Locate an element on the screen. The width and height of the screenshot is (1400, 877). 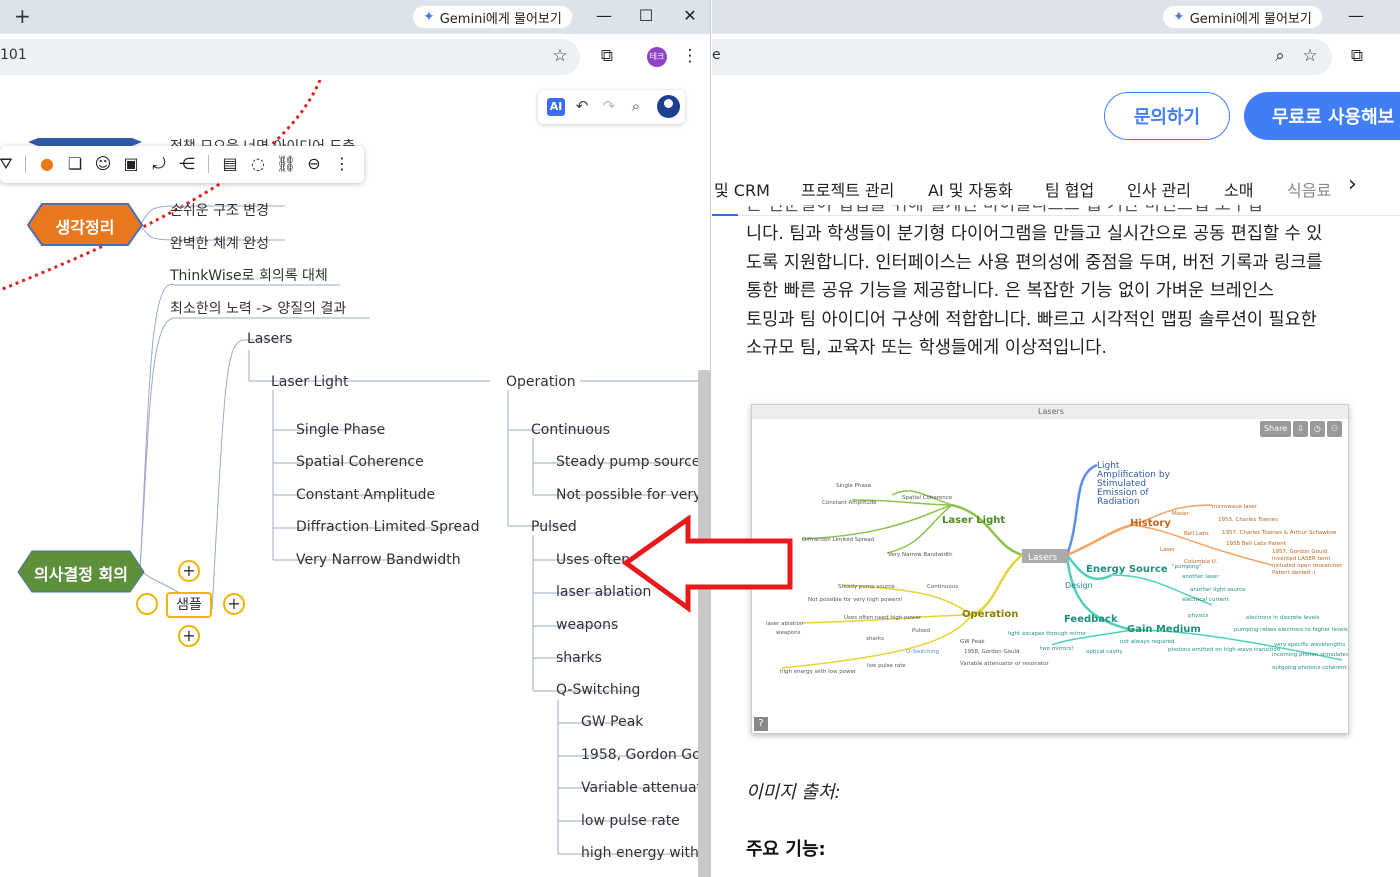
maximize-button: ☐ is located at coordinates (646, 15).